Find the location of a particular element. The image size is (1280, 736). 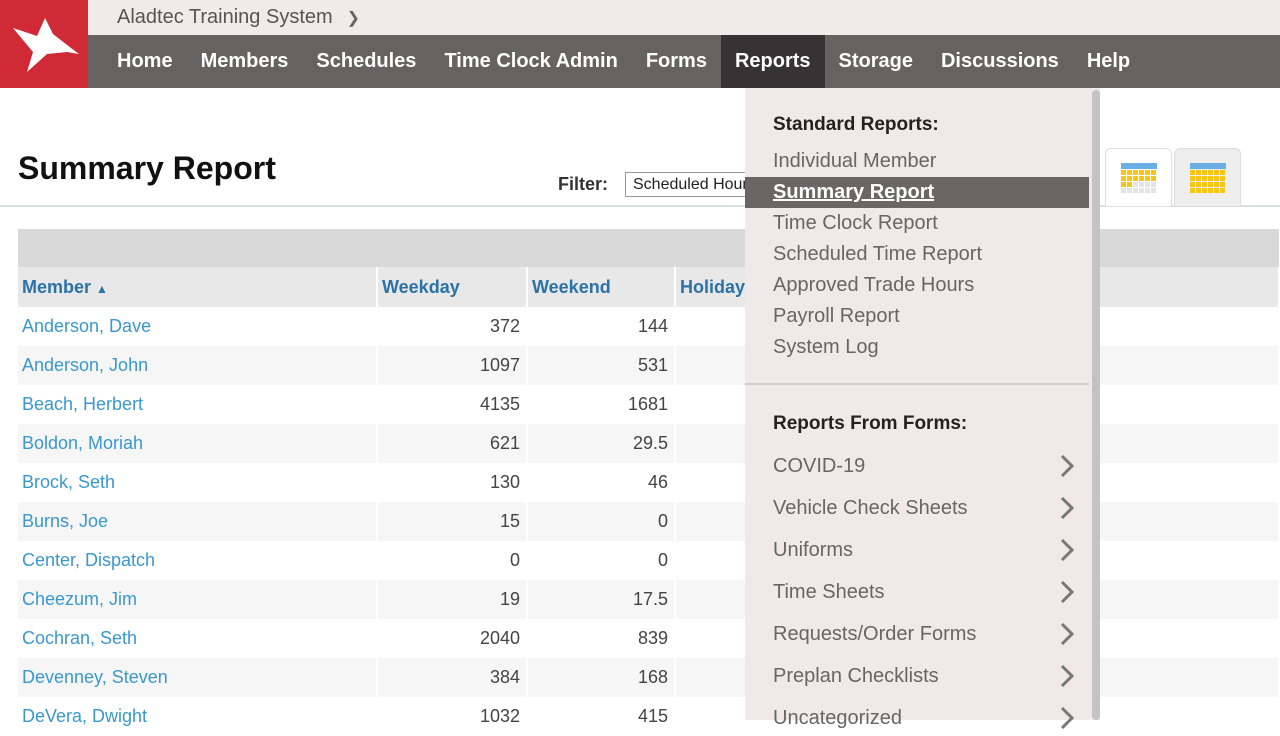

member-link: Anderson, Dave is located at coordinates (86, 326).